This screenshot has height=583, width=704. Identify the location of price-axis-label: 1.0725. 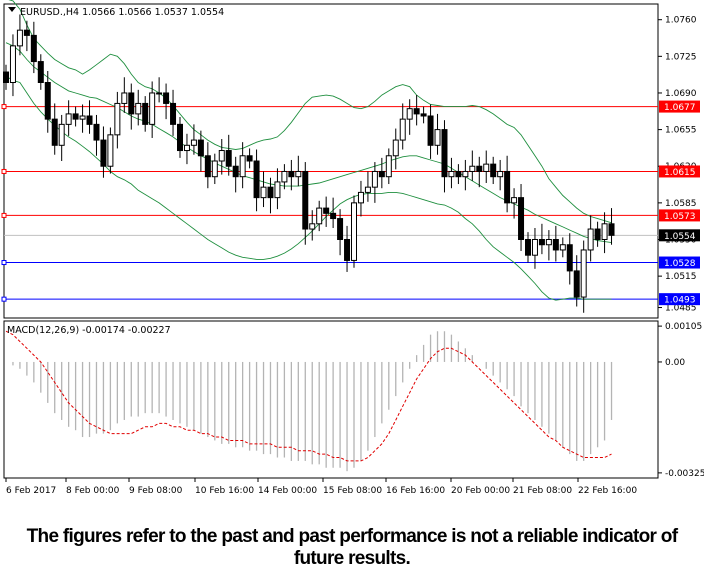
(681, 57).